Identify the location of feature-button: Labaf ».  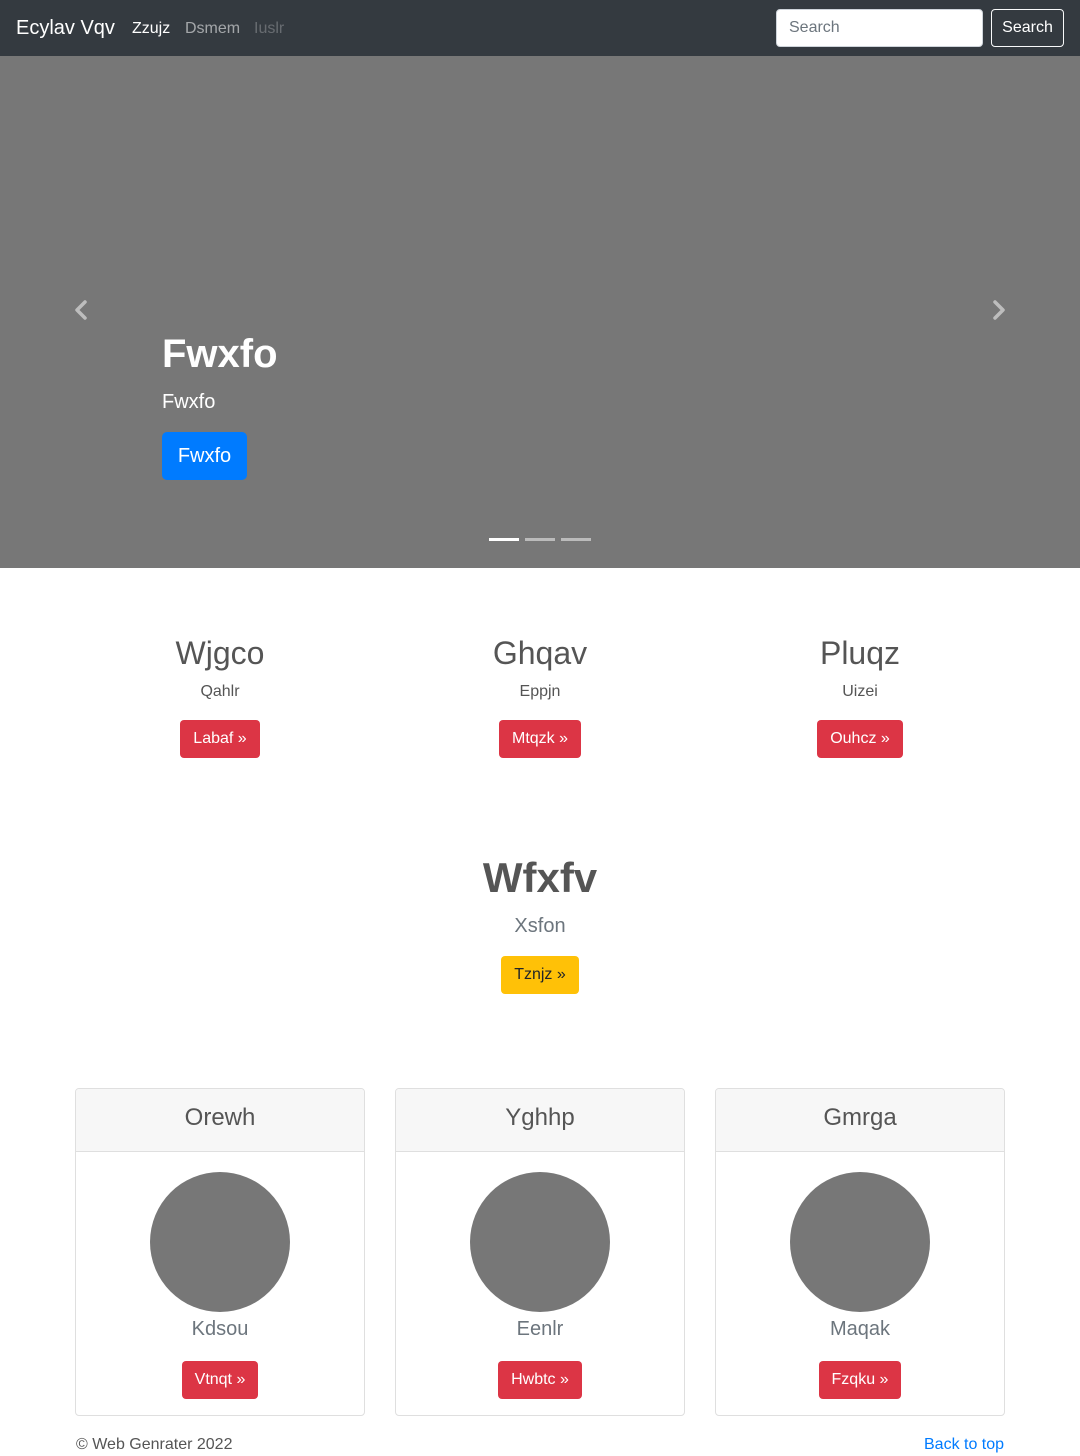
(220, 739).